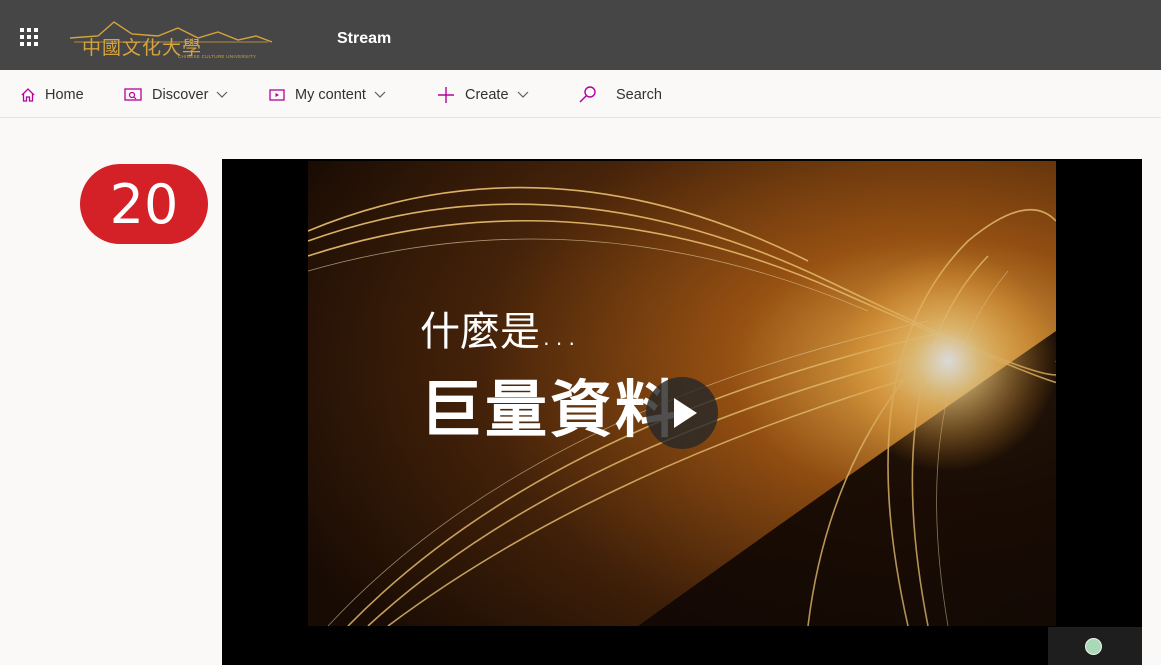 The image size is (1161, 665). I want to click on top-bar: 中國文化大學 CHINESE CULTURE UNIVERSITY Stream, so click(580, 35).